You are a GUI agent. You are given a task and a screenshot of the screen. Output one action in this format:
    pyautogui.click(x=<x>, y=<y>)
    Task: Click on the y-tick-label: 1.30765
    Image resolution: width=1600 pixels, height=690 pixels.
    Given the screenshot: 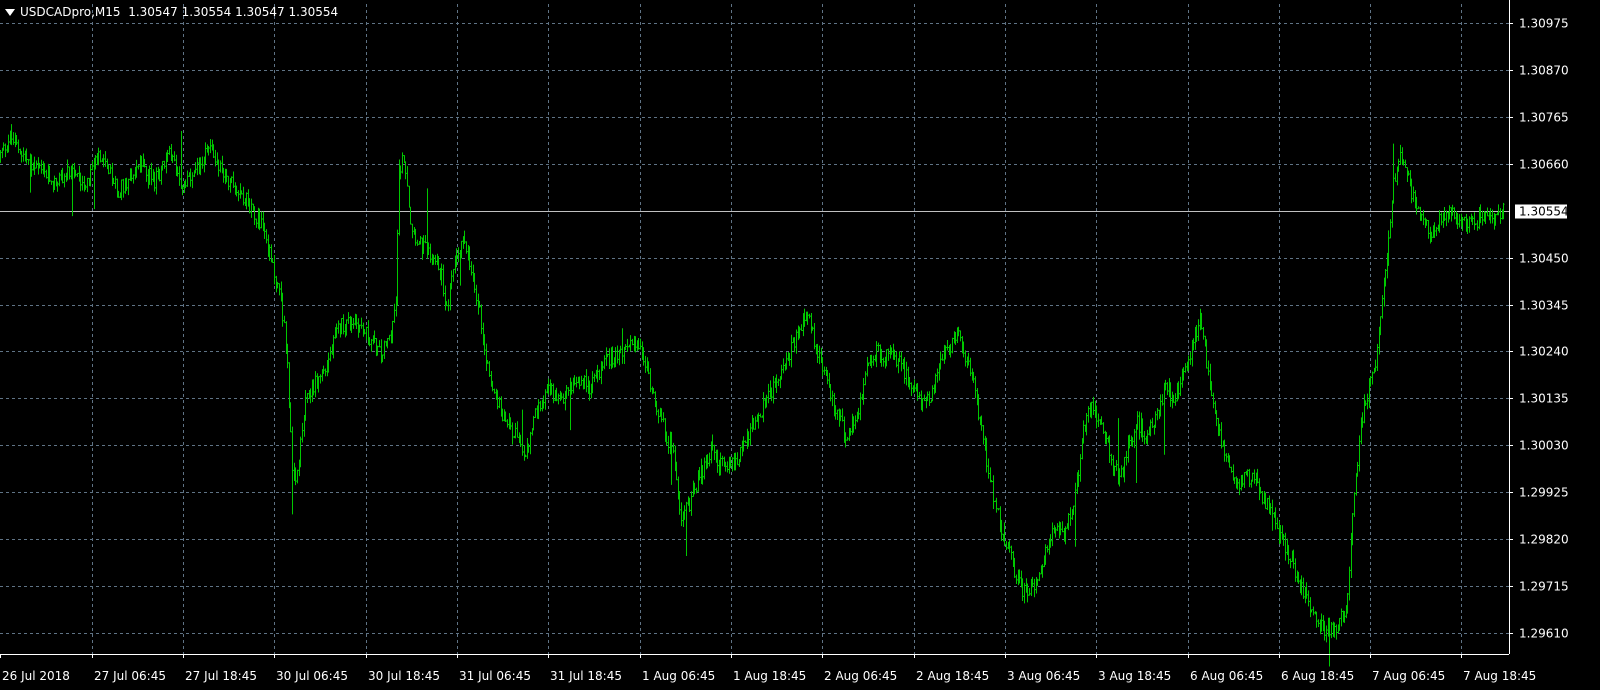 What is the action you would take?
    pyautogui.click(x=1544, y=118)
    